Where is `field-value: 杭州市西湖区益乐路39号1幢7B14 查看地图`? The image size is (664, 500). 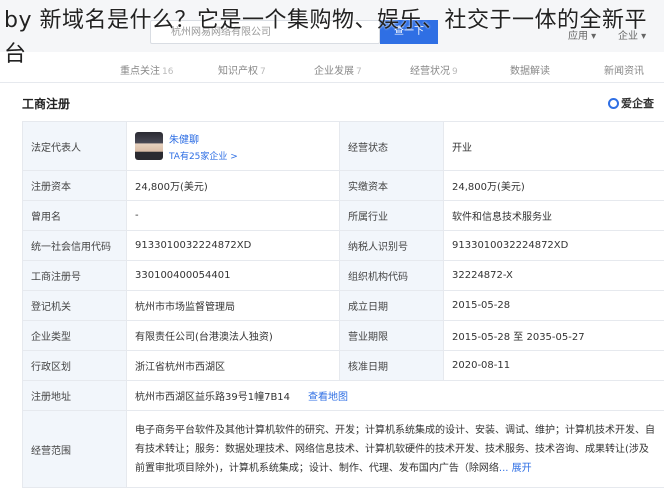
field-value: 杭州市西湖区益乐路39号1幢7B14 查看地图 is located at coordinates (395, 395).